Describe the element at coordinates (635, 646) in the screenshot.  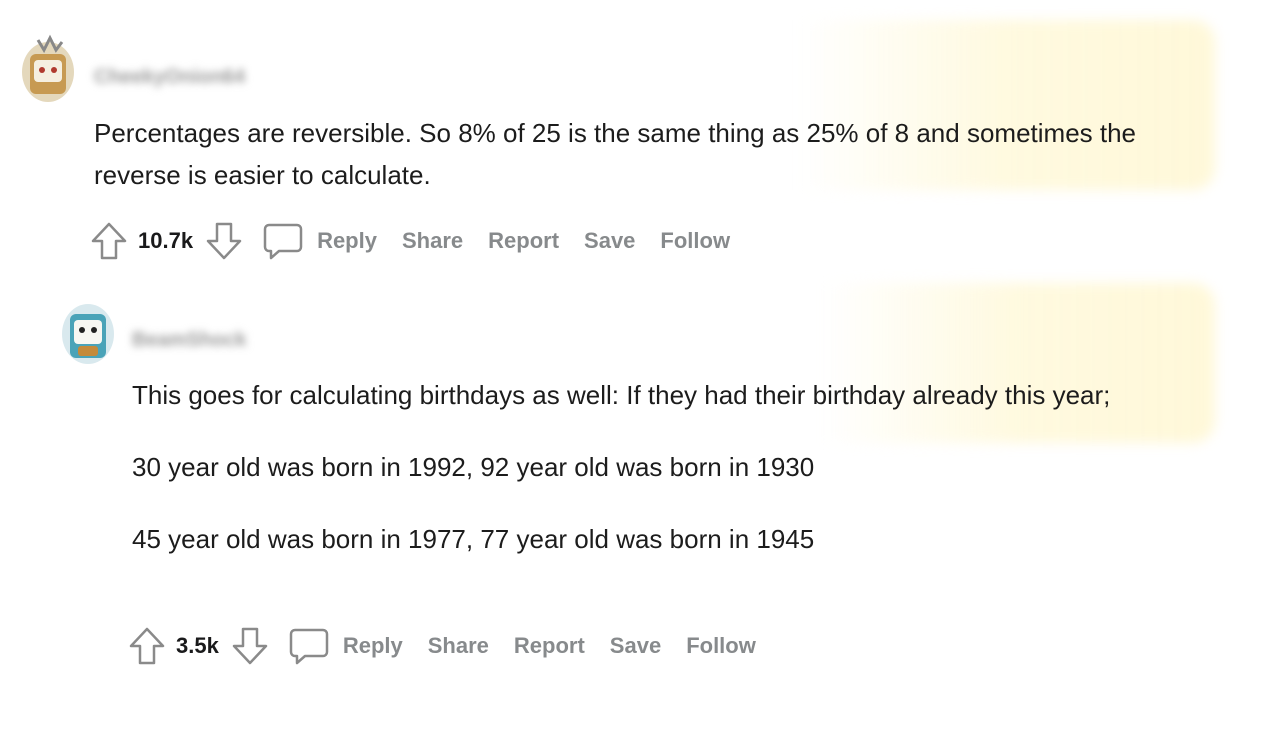
I see `save-button: Save` at that location.